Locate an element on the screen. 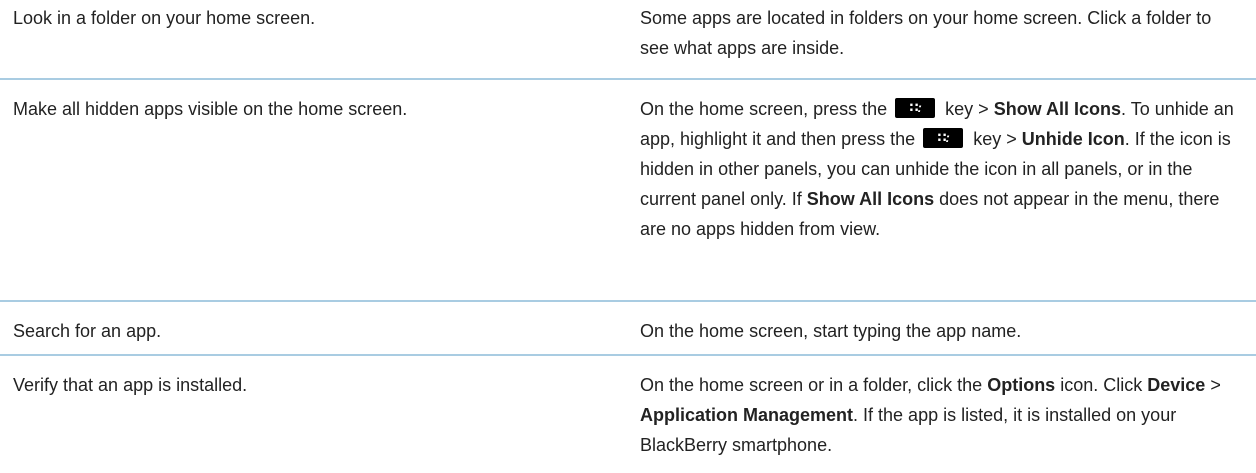 This screenshot has width=1256, height=473. task-cell: Verify that an app is installed. is located at coordinates (130, 385).